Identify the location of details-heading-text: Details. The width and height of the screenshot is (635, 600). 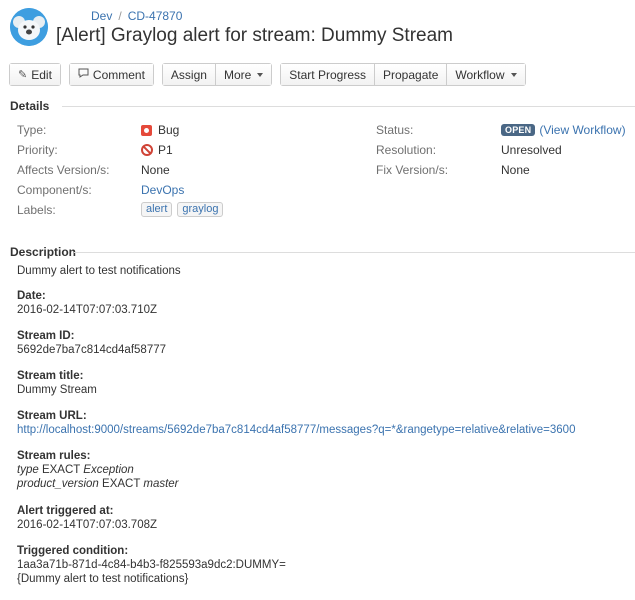
(30, 106).